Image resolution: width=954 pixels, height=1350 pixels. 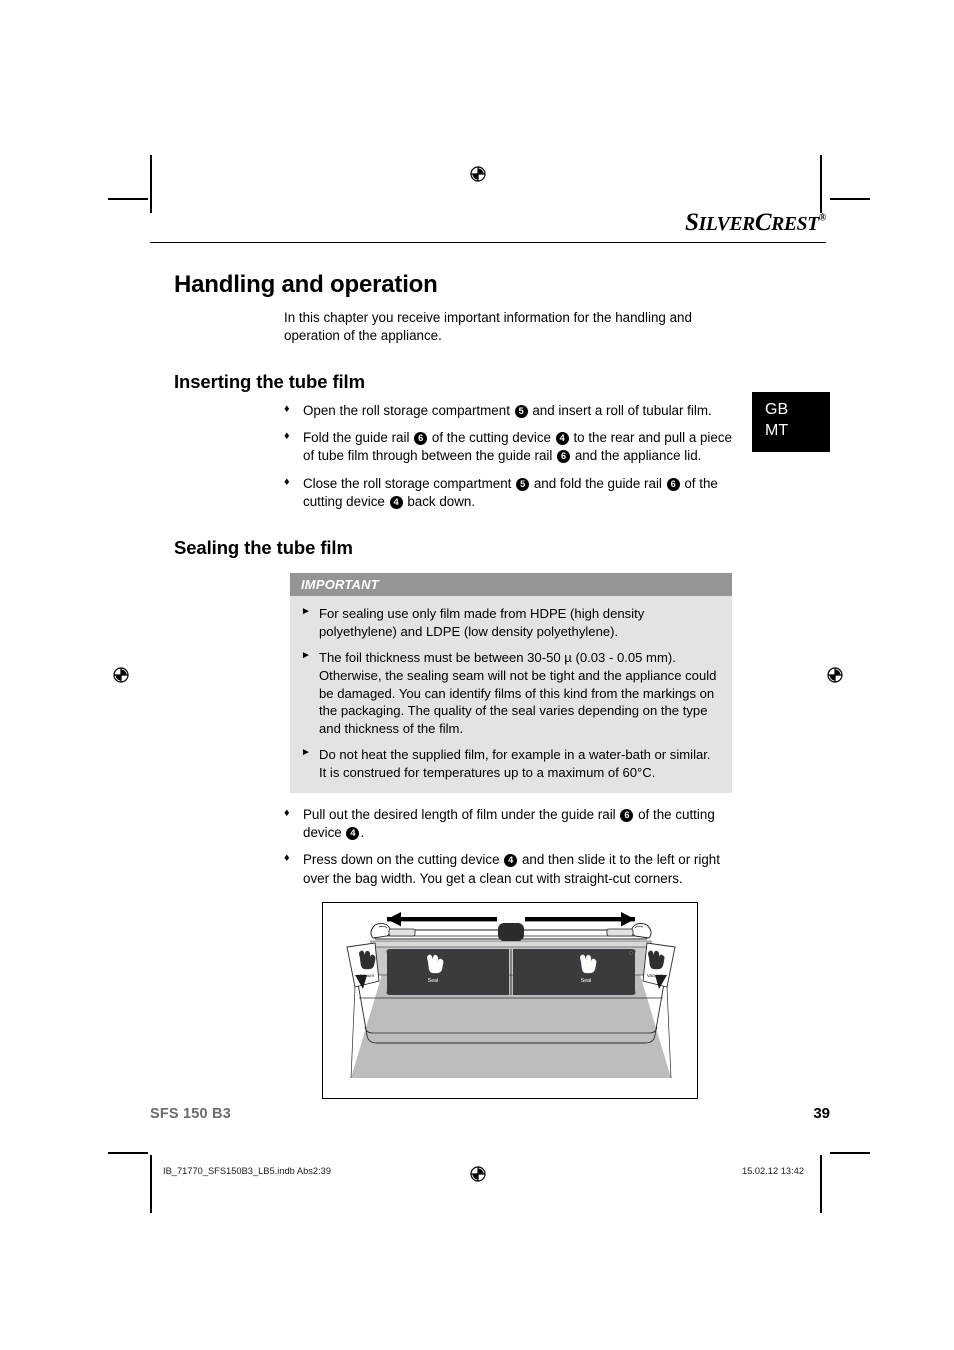 What do you see at coordinates (490, 222) in the screenshot?
I see `brand-logo: SILVERCREST®` at bounding box center [490, 222].